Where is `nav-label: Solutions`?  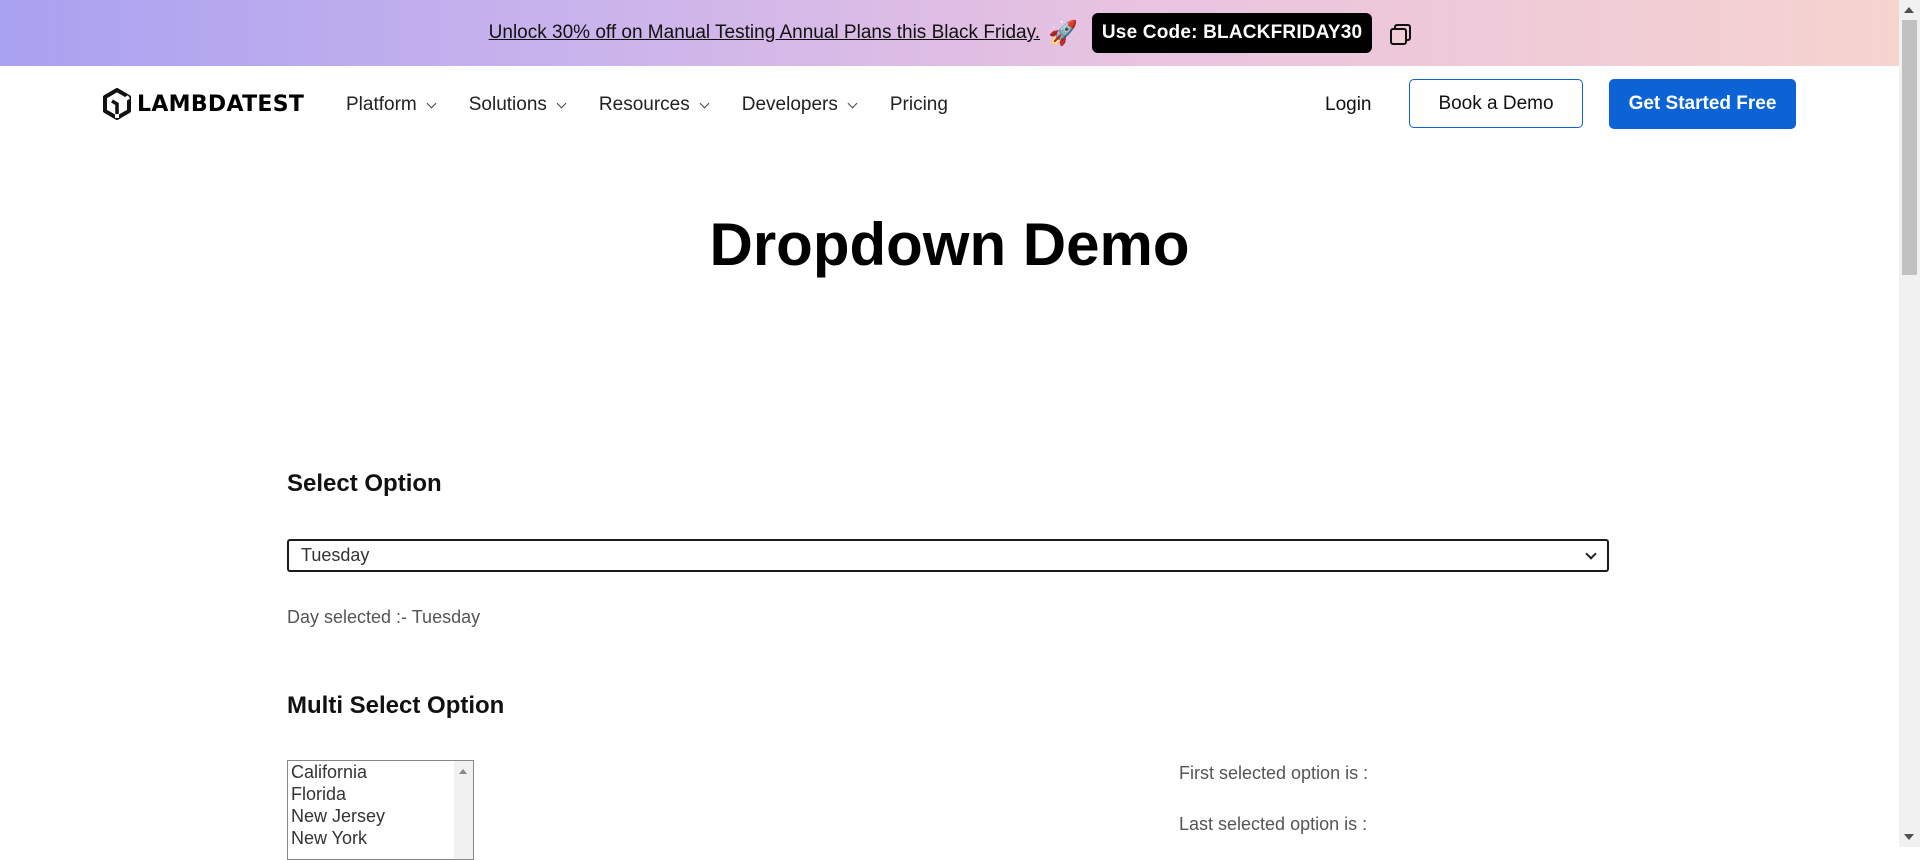 nav-label: Solutions is located at coordinates (507, 104).